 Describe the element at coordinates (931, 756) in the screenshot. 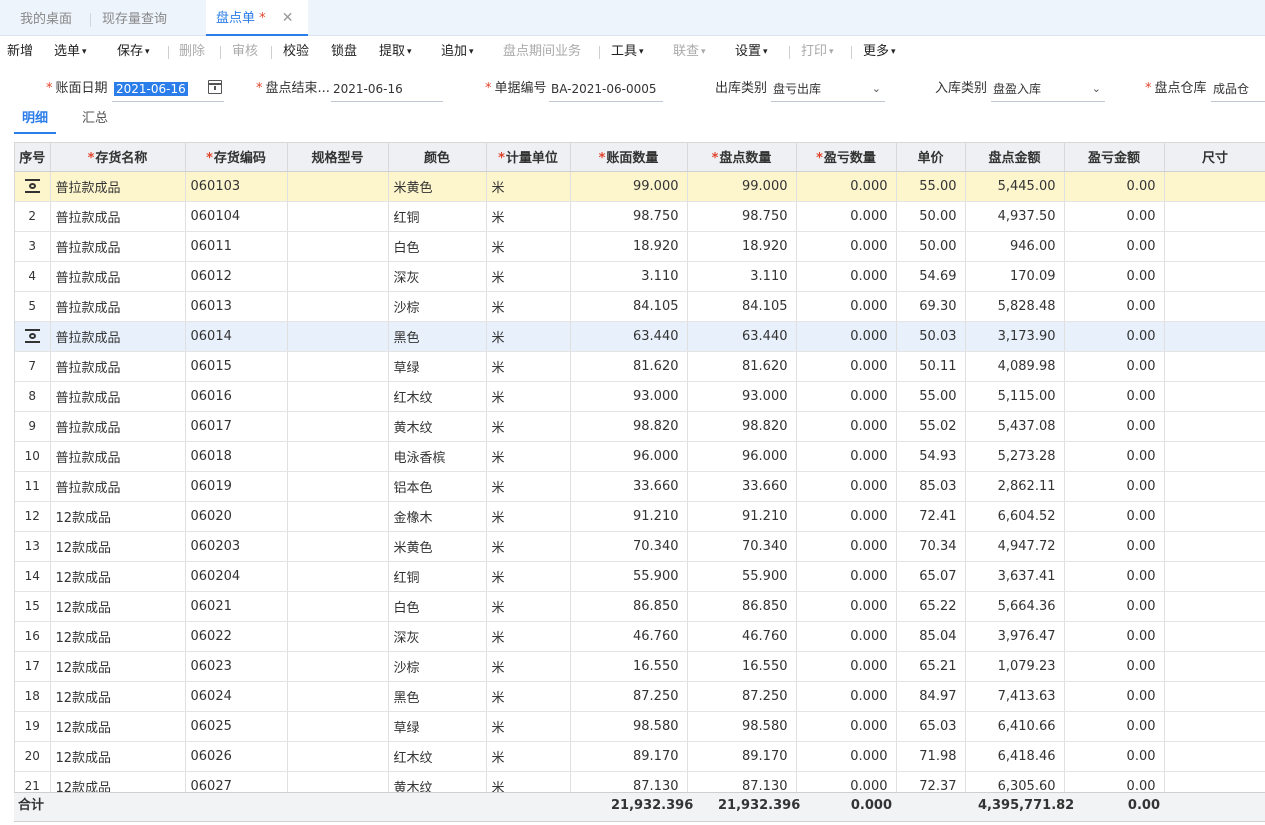

I see `price-cell: 71.98` at that location.